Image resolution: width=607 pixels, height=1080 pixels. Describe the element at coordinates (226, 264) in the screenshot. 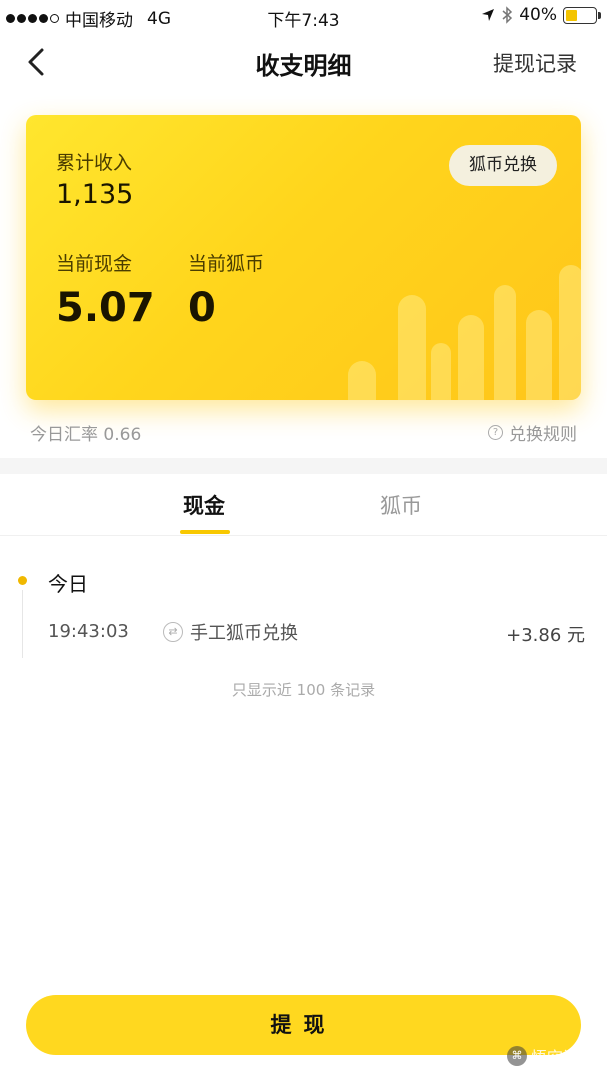

I see `current-coin-label: 当前狐币` at that location.